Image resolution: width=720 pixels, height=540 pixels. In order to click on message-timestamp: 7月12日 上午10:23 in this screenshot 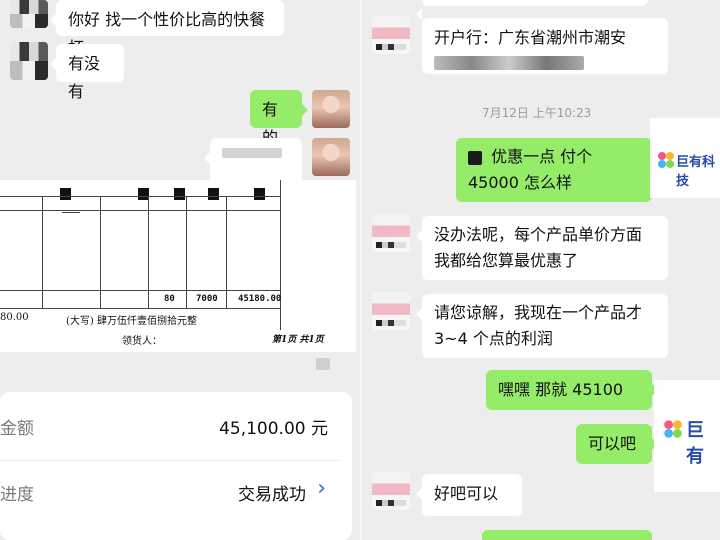, I will do `click(537, 113)`.